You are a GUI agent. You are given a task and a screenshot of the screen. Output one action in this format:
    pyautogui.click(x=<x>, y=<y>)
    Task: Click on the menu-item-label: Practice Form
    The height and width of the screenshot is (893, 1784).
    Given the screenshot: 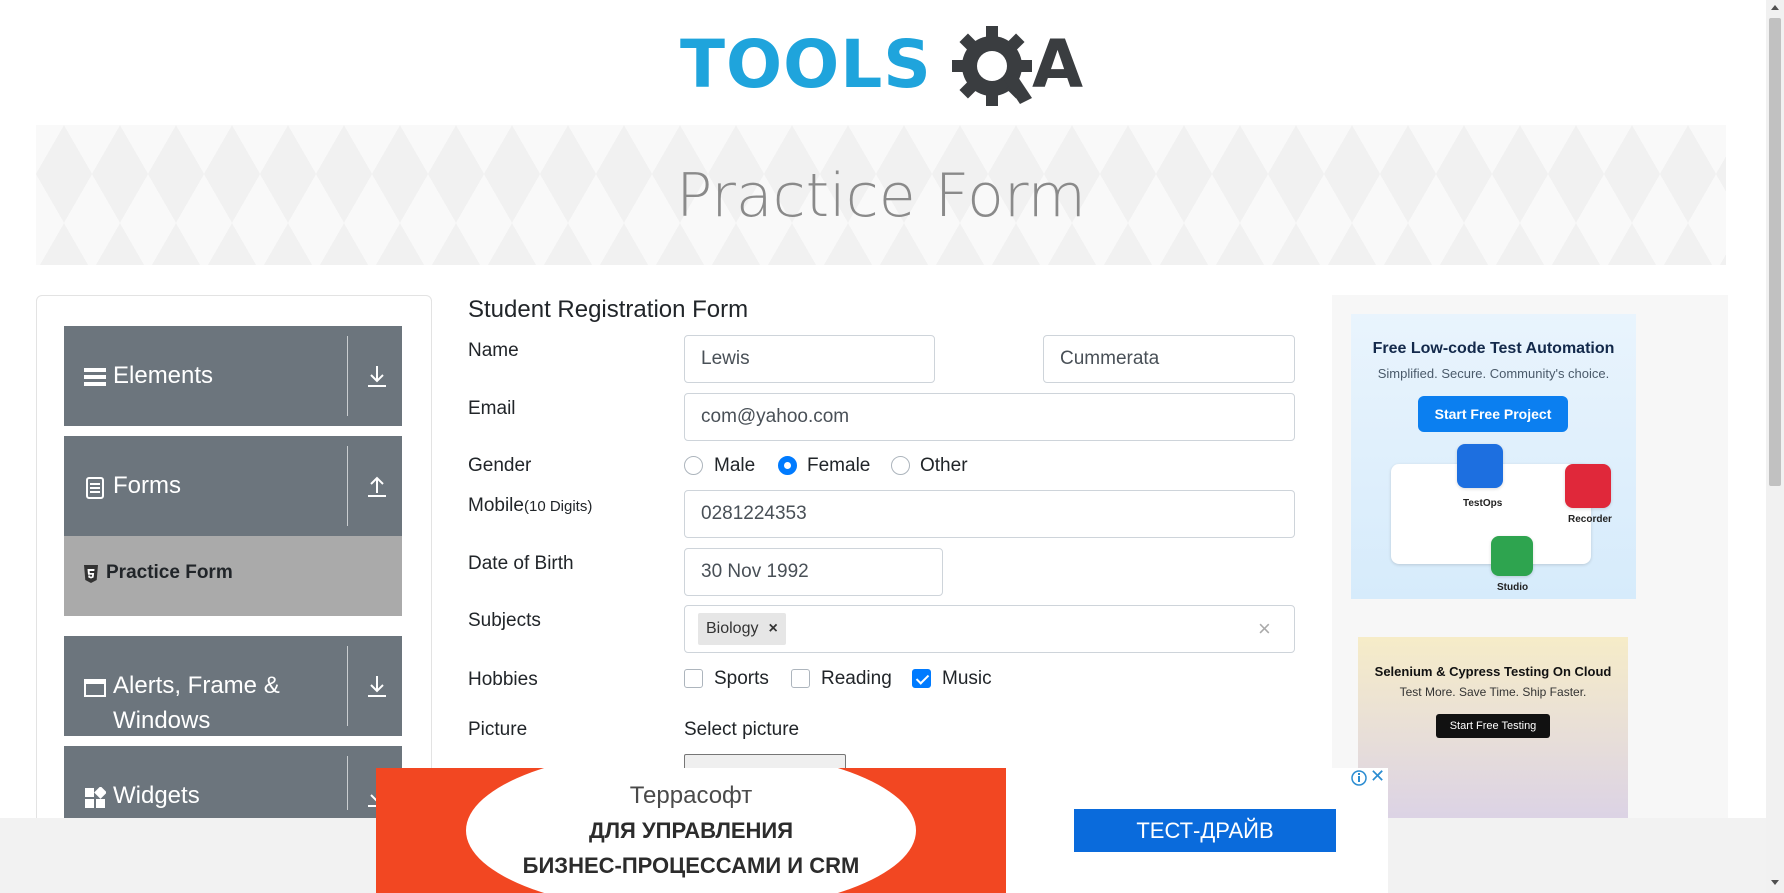 What is the action you would take?
    pyautogui.click(x=169, y=572)
    